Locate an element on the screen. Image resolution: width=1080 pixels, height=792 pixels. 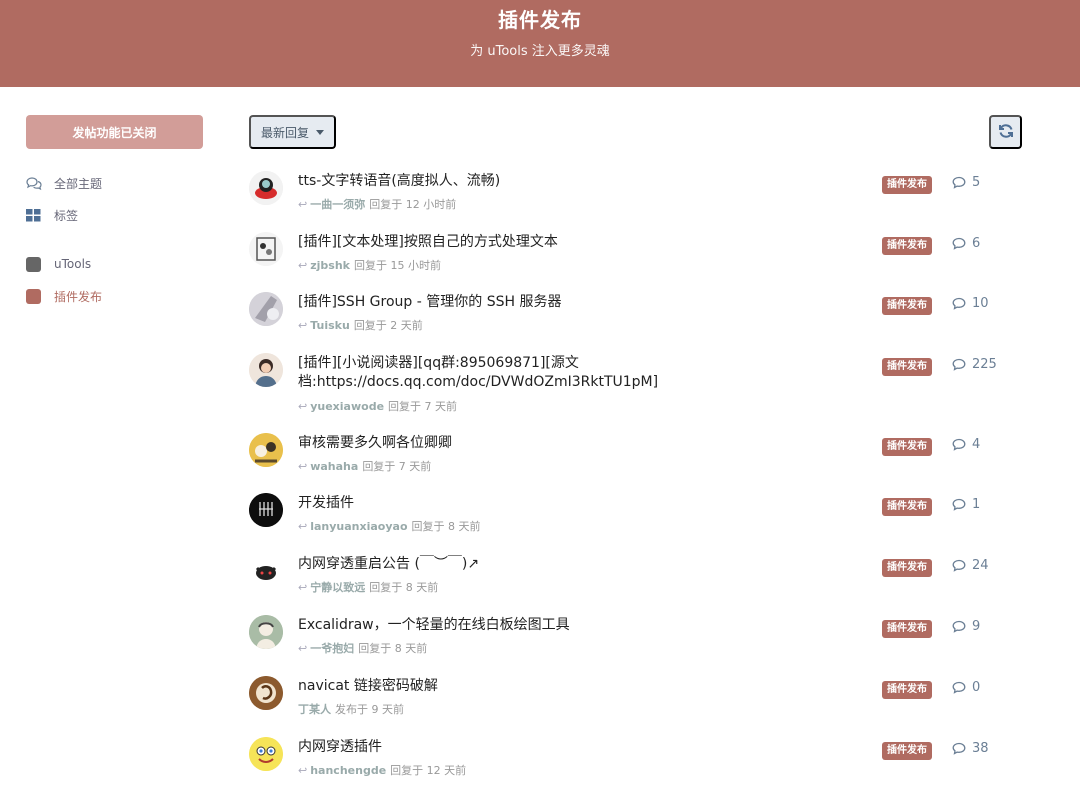
discussion-meta: 丁某人 发布于 9 天前 is located at coordinates (351, 709).